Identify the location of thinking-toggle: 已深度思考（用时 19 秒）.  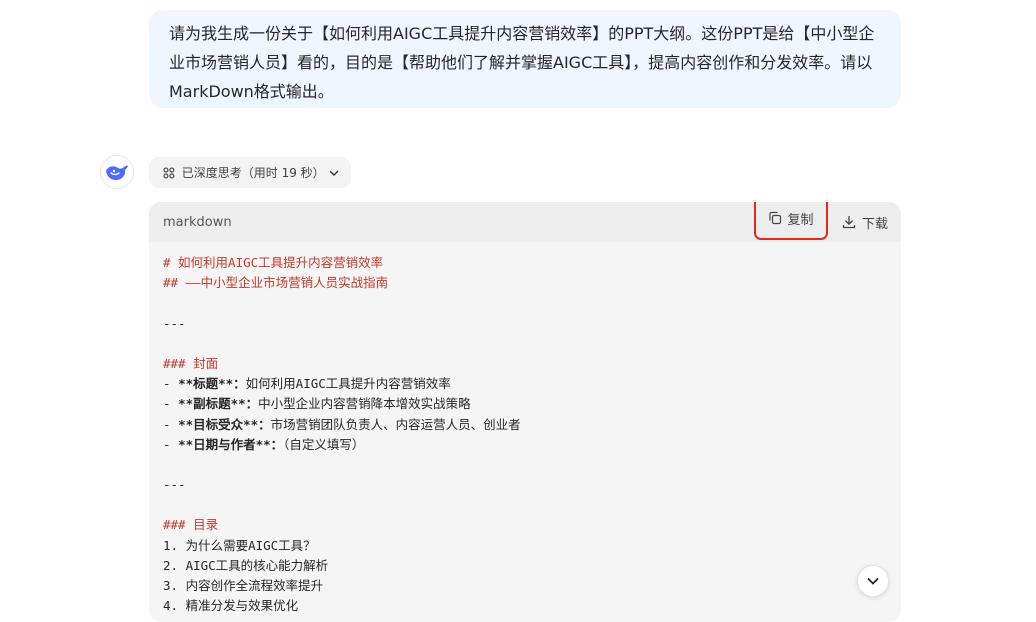
(250, 172).